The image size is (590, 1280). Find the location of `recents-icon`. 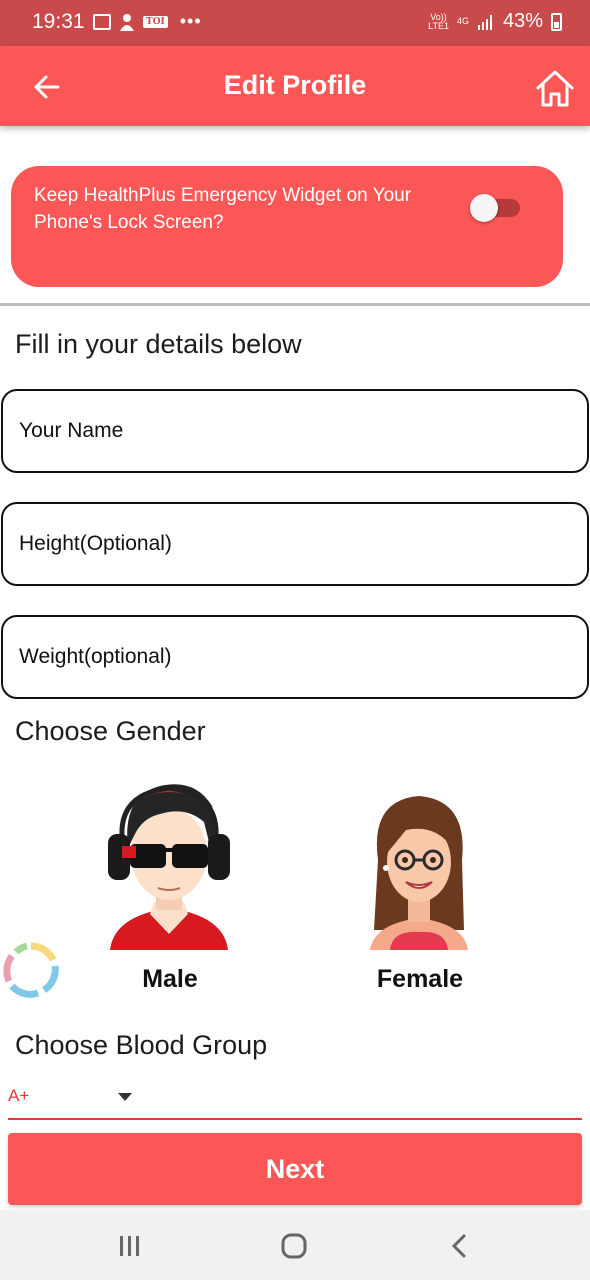

recents-icon is located at coordinates (130, 1246).